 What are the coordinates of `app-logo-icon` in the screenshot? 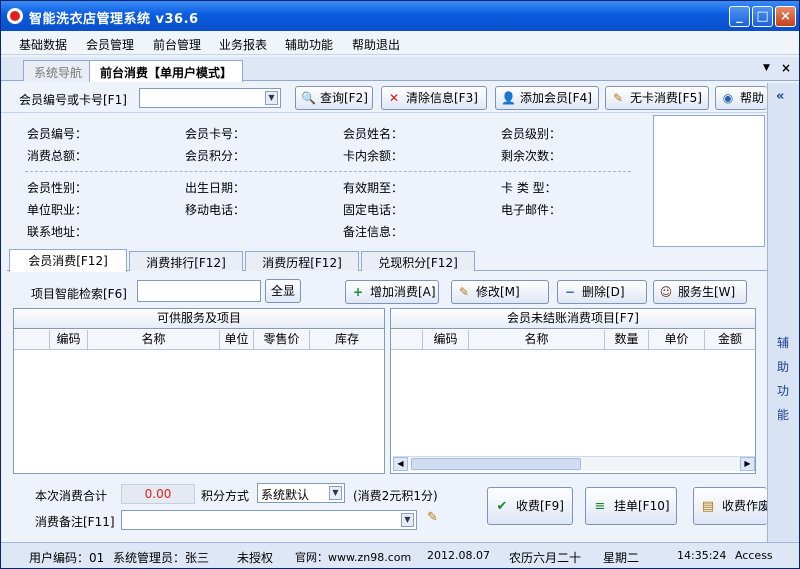 It's located at (15, 16).